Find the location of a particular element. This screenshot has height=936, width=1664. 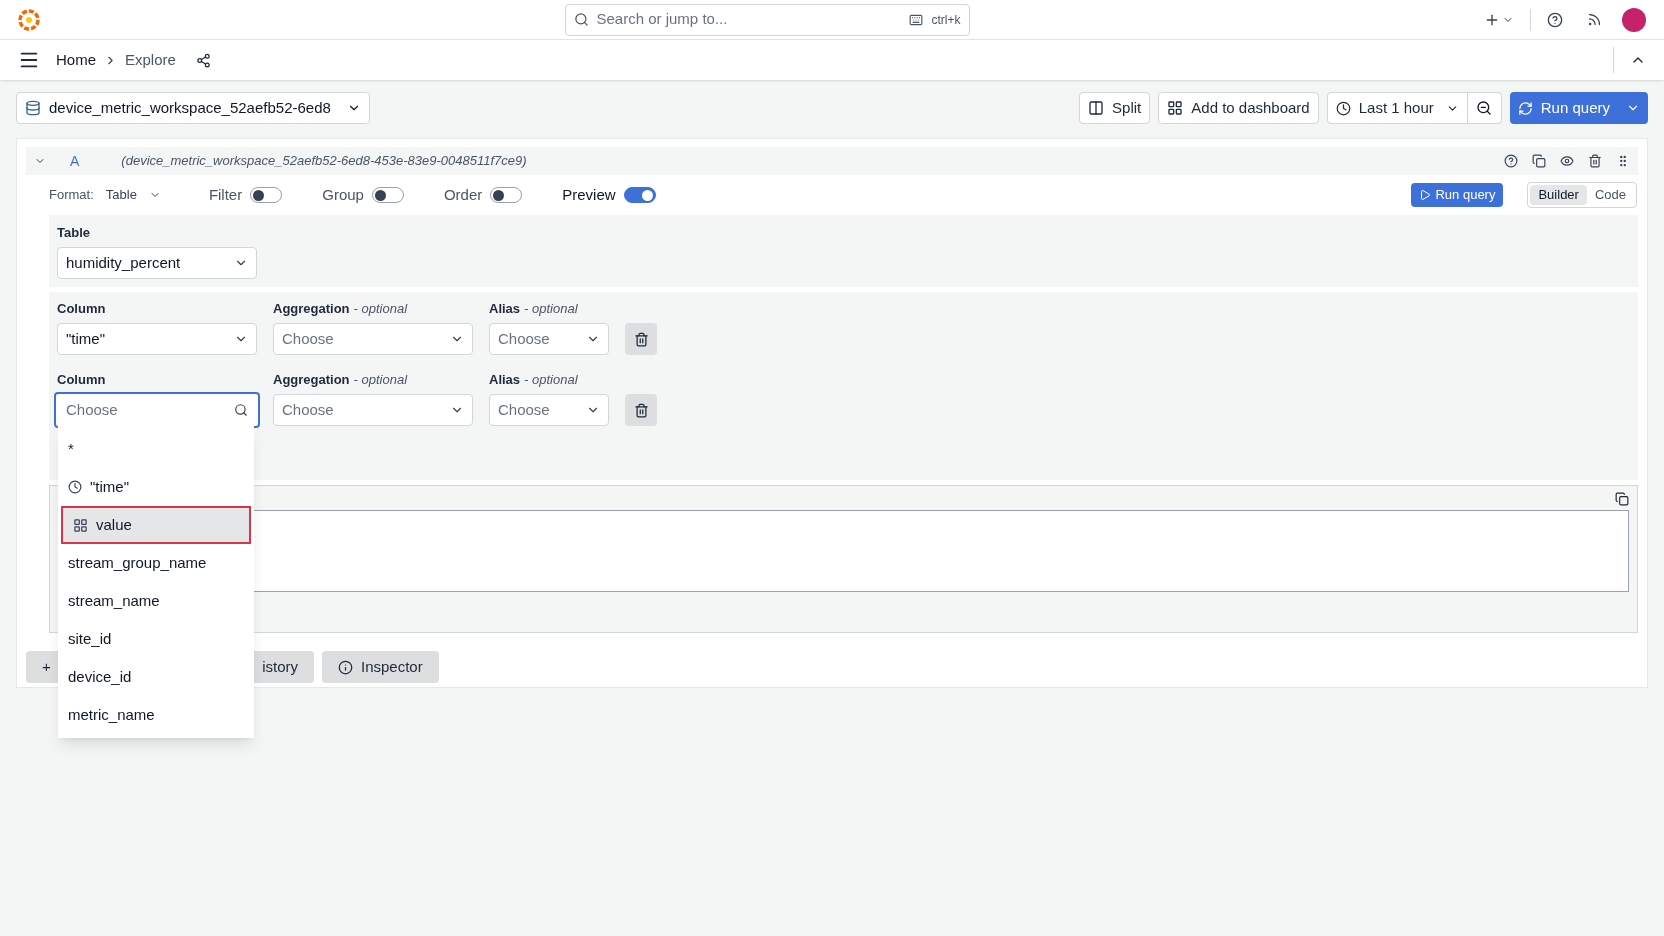

dropdown-option: site_id is located at coordinates (156, 639).